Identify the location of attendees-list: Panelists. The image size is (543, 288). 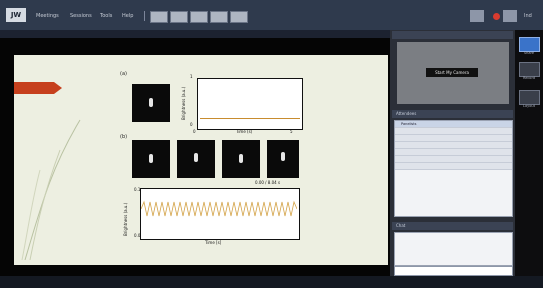
(453, 168).